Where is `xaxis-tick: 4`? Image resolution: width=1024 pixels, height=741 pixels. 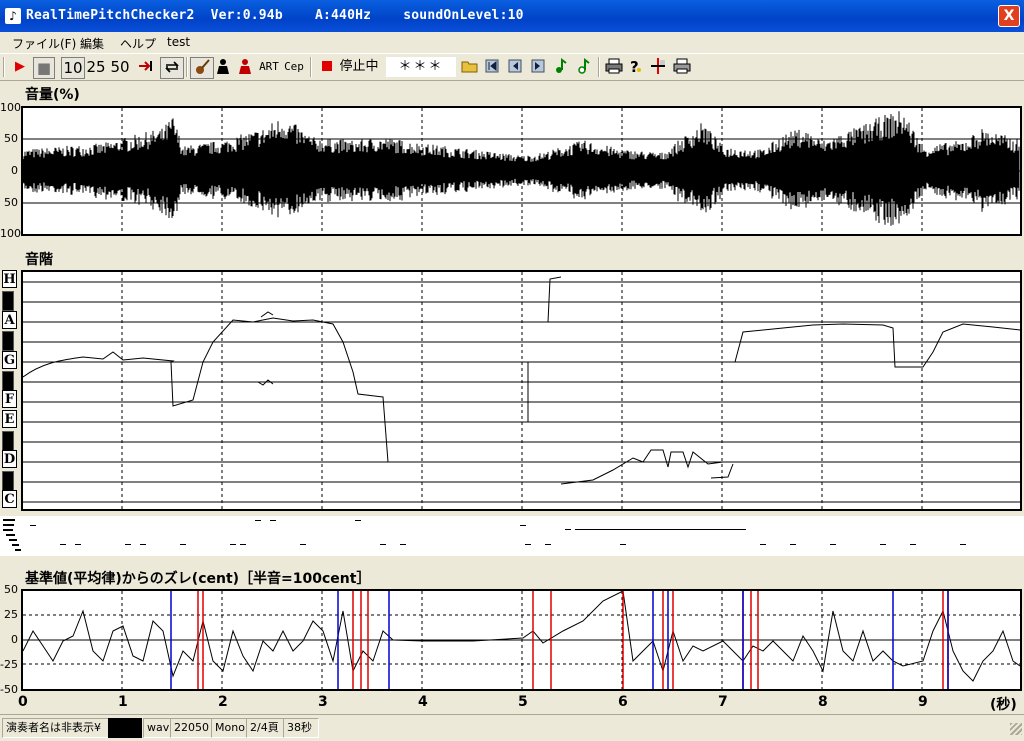 xaxis-tick: 4 is located at coordinates (423, 702).